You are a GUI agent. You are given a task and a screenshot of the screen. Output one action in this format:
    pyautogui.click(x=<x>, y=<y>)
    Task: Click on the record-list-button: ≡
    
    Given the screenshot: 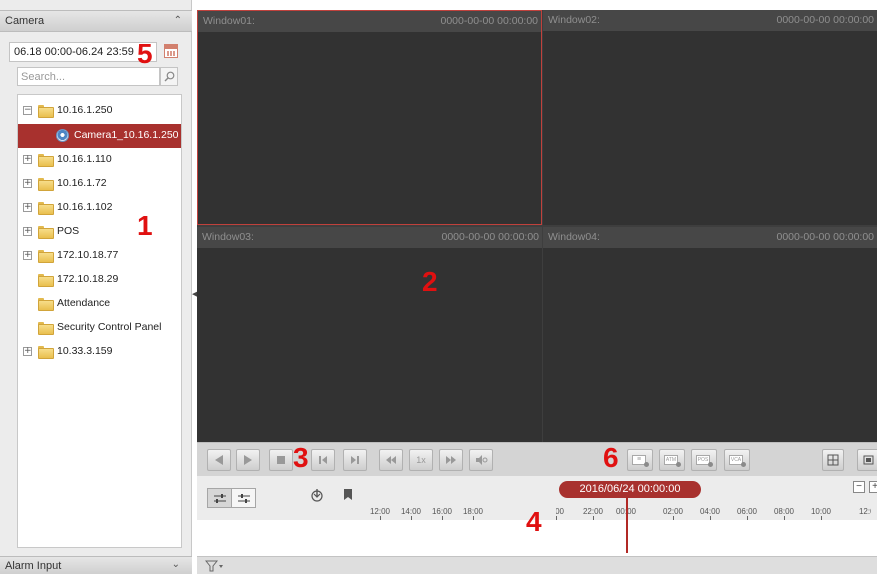 What is the action you would take?
    pyautogui.click(x=640, y=460)
    